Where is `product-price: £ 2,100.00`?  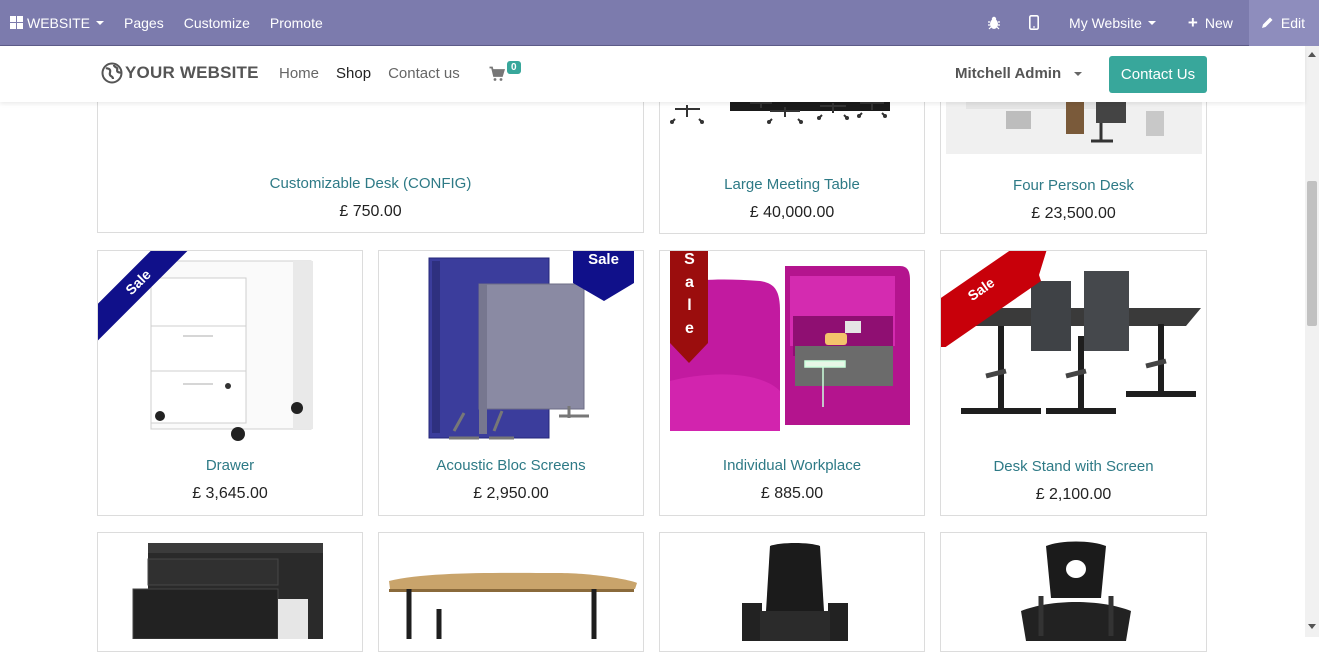 product-price: £ 2,100.00 is located at coordinates (1073, 494).